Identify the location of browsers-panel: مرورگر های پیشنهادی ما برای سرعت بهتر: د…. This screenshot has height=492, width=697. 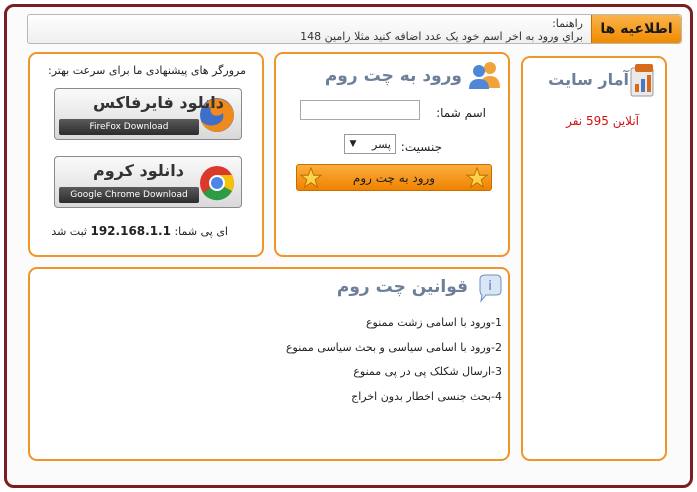
(146, 154).